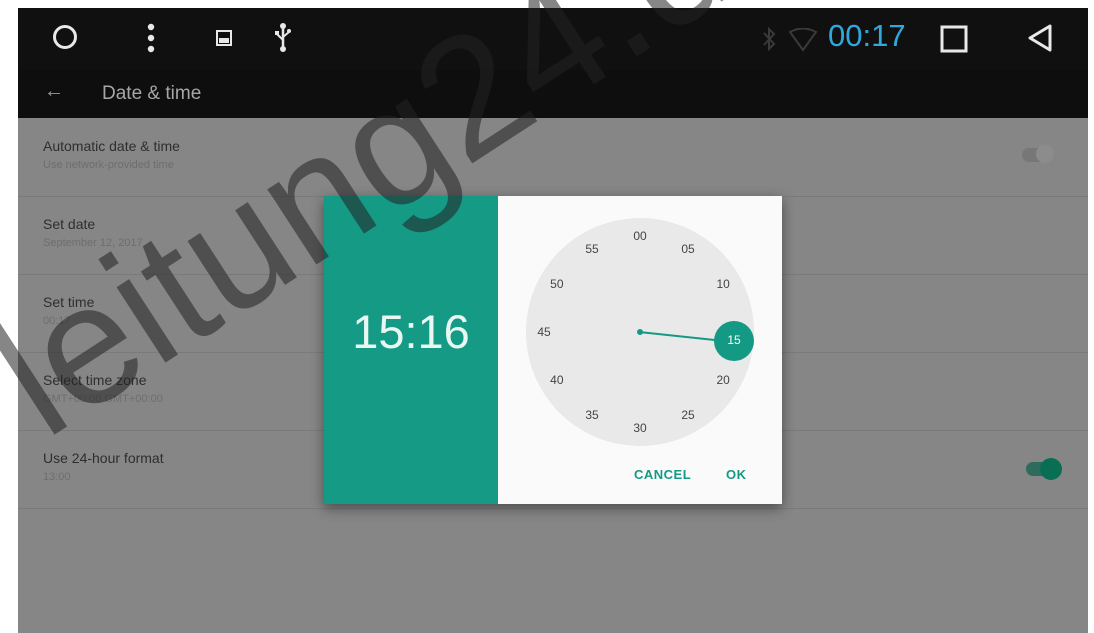 The height and width of the screenshot is (633, 1094). What do you see at coordinates (224, 38) in the screenshot?
I see `image-icon` at bounding box center [224, 38].